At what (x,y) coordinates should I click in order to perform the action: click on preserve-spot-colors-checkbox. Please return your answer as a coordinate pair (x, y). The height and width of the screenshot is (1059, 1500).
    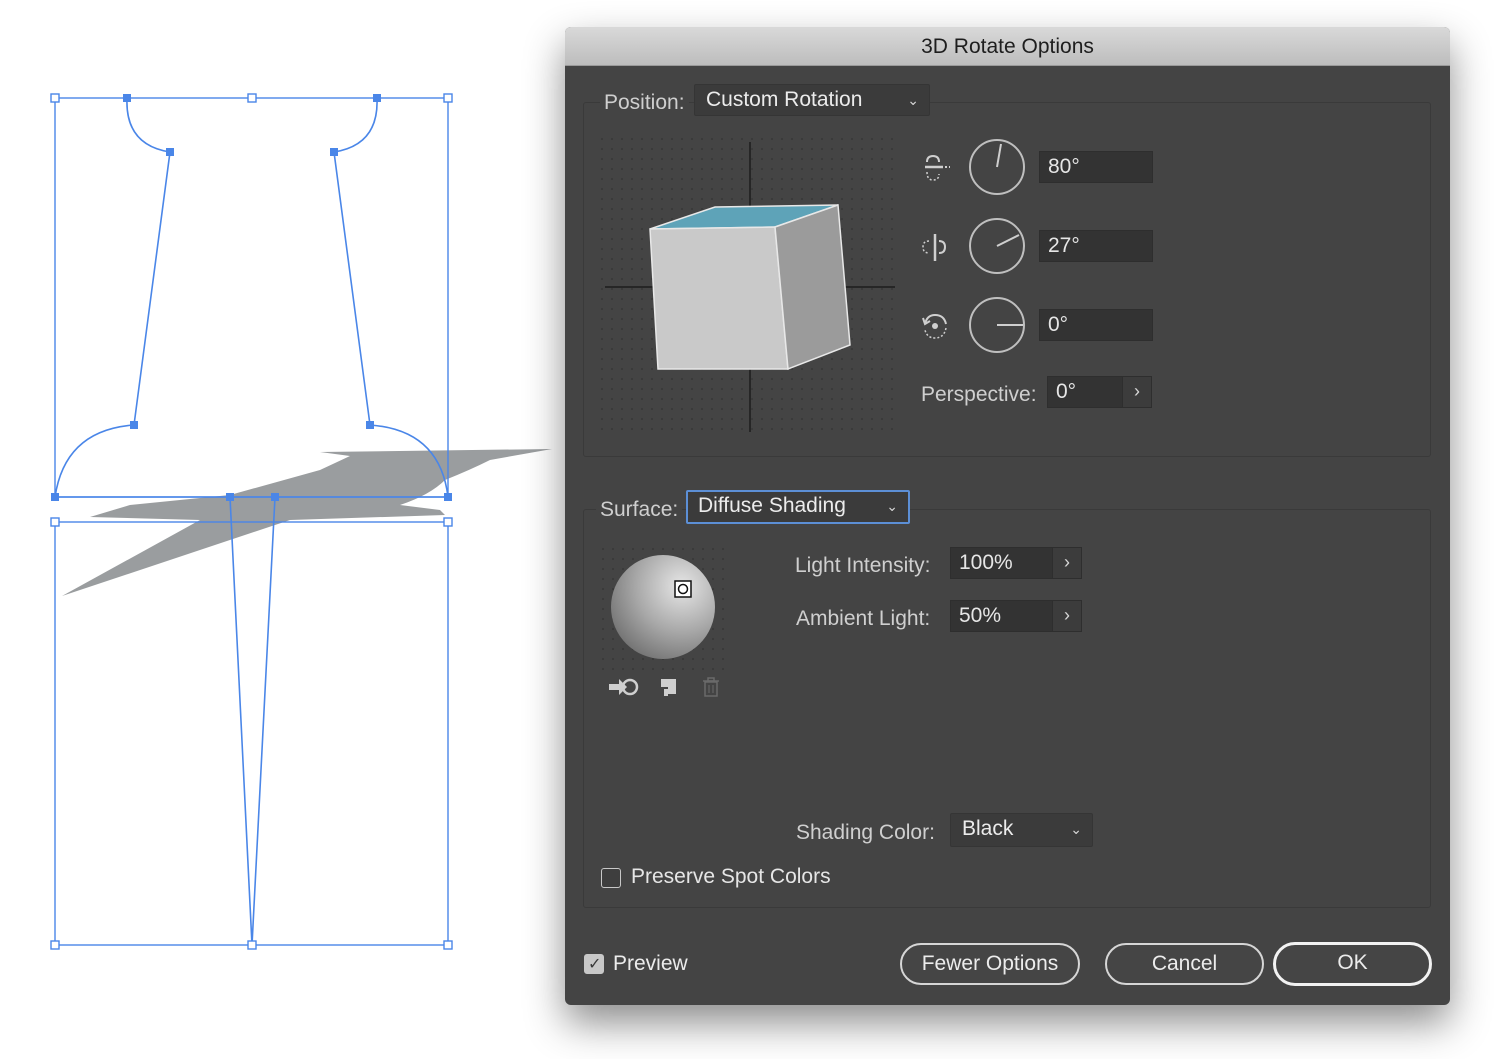
    Looking at the image, I should click on (611, 878).